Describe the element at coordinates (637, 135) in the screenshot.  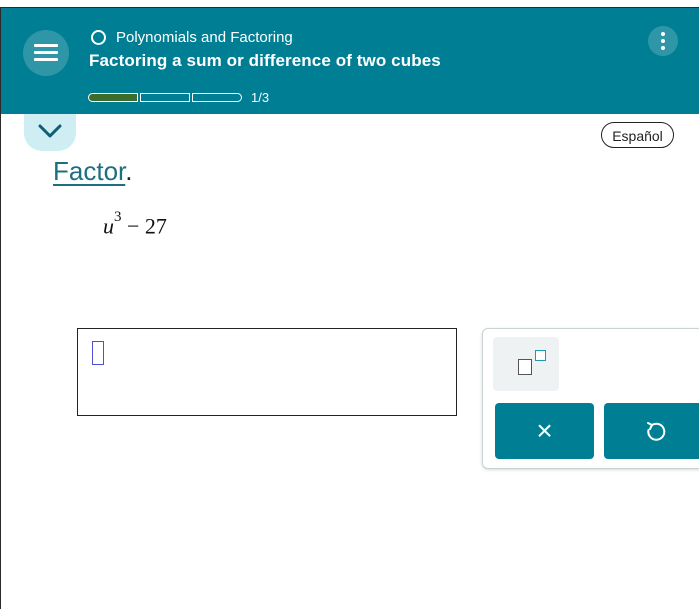
I see `espanol-button: Español` at that location.